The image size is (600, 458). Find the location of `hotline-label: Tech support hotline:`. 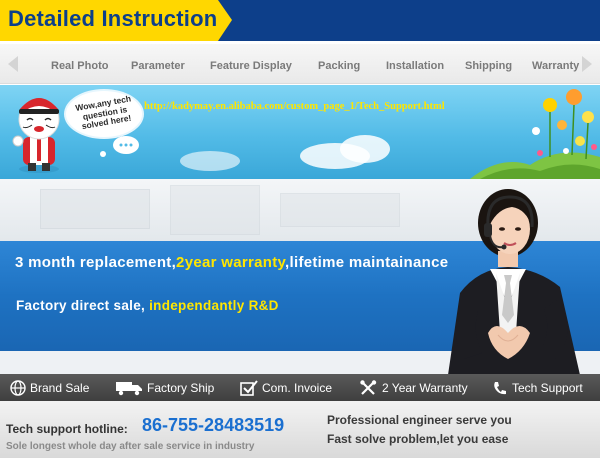

hotline-label: Tech support hotline: is located at coordinates (67, 429).